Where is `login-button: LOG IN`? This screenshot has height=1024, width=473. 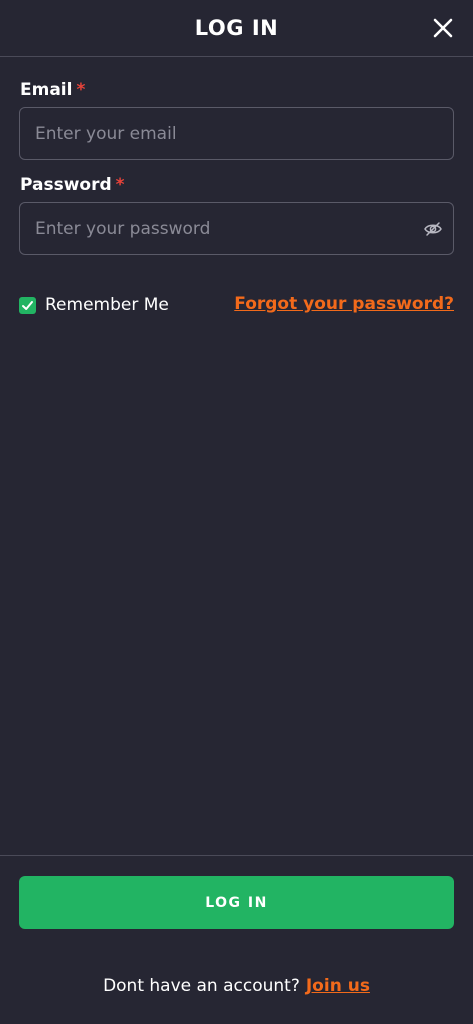
login-button: LOG IN is located at coordinates (236, 902).